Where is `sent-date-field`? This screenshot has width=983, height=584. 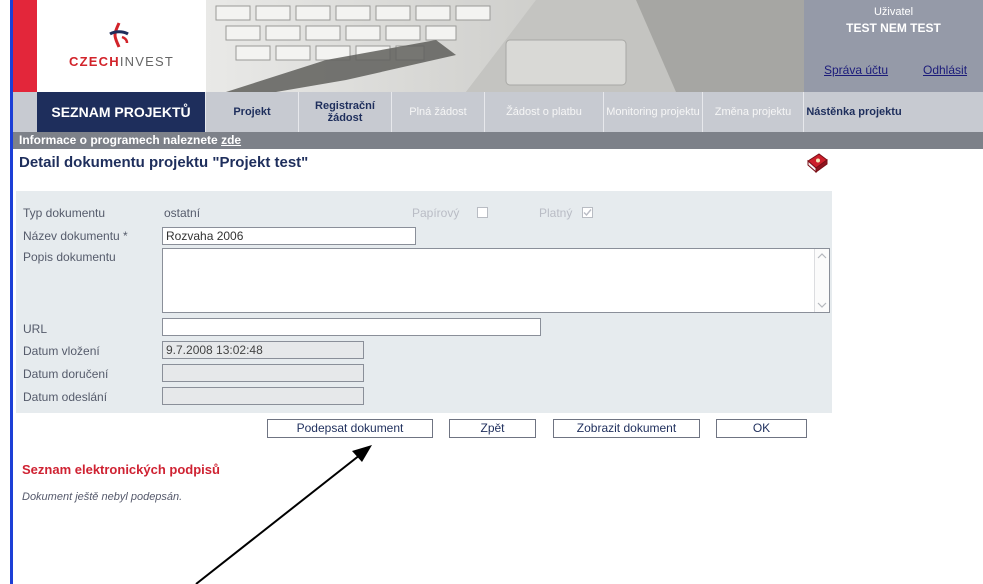 sent-date-field is located at coordinates (263, 396).